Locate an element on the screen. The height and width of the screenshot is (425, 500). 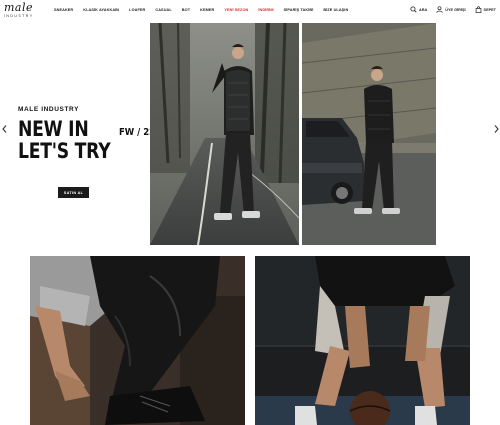
hero-headline: NEW IN LET'S TRY is located at coordinates (67, 140).